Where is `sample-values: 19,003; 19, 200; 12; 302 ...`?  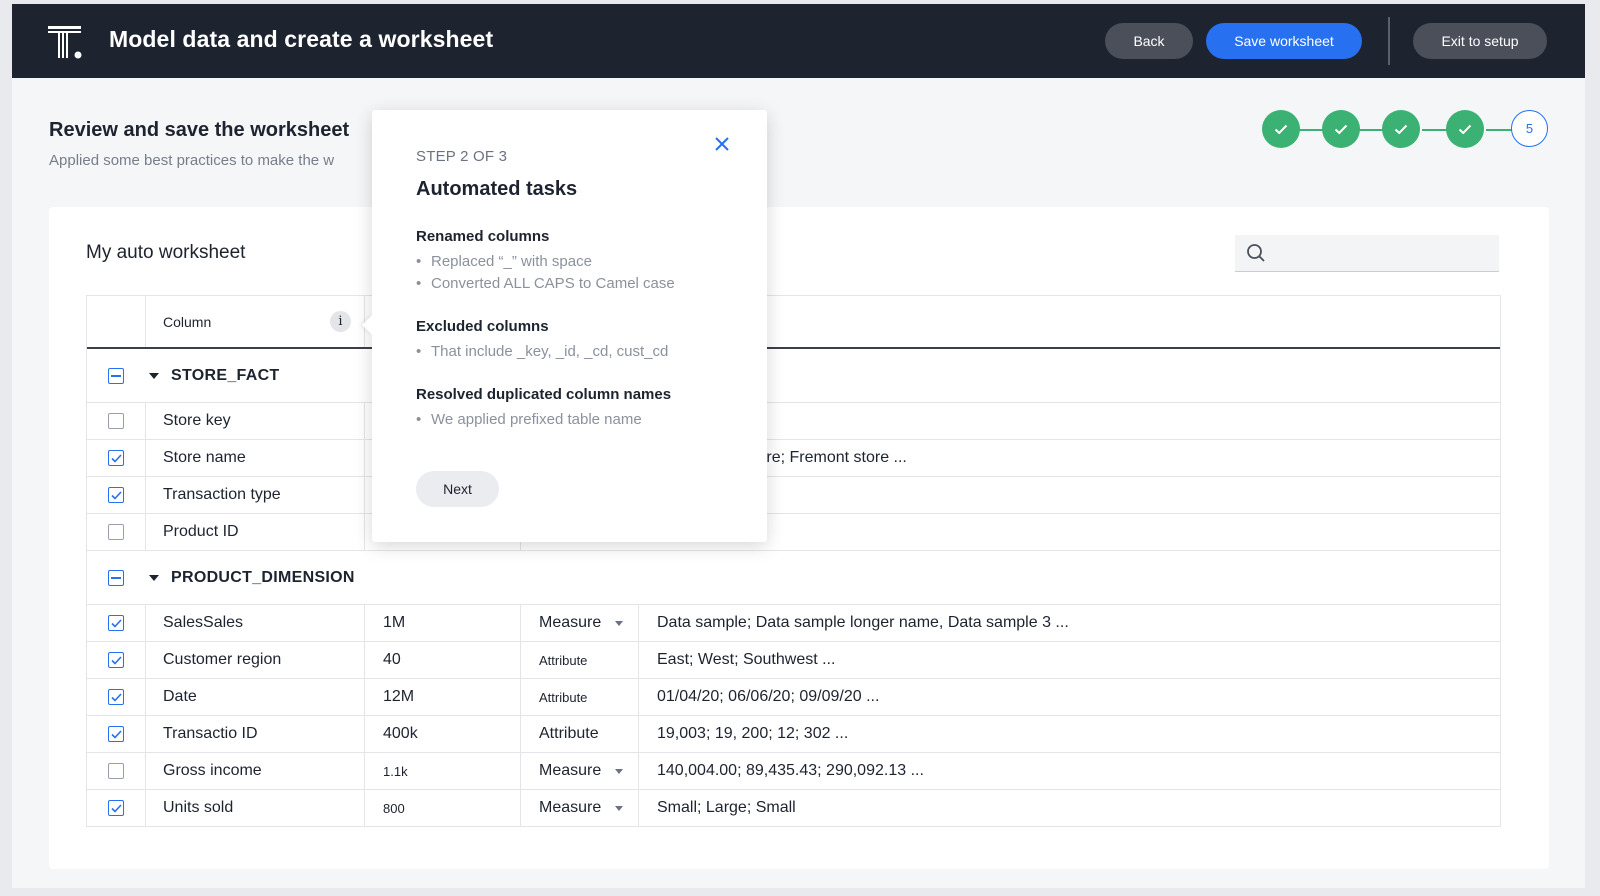 sample-values: 19,003; 19, 200; 12; 302 ... is located at coordinates (753, 733).